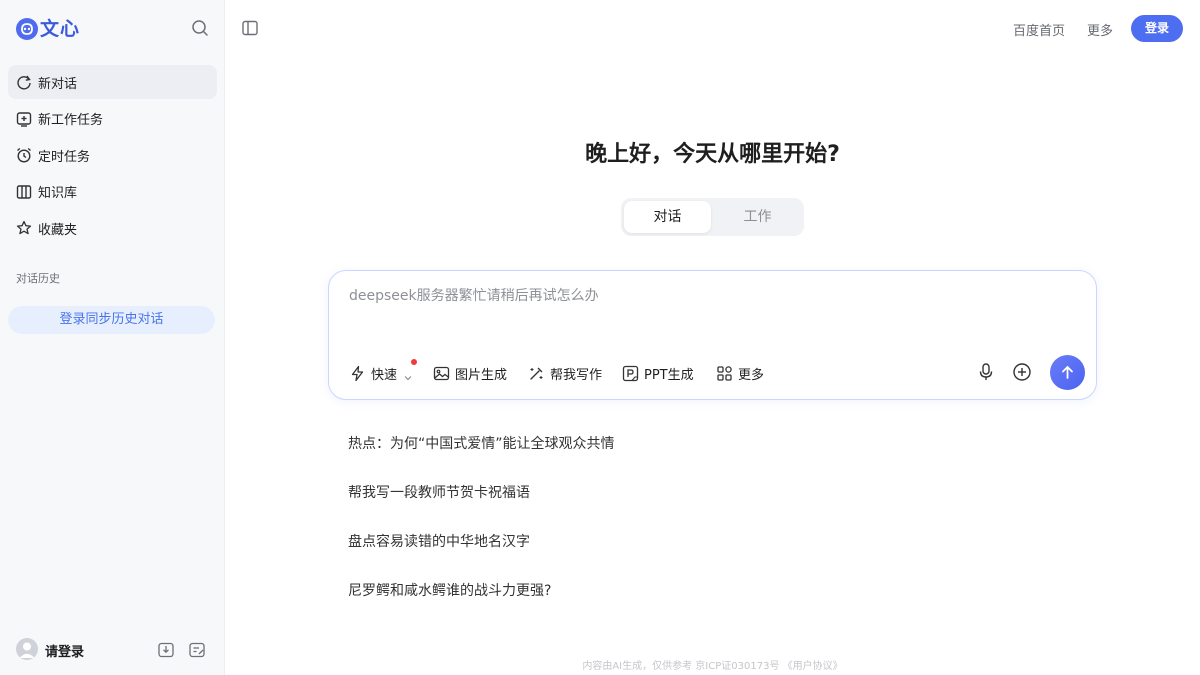  What do you see at coordinates (669, 375) in the screenshot?
I see `tool-label: PPT生成` at bounding box center [669, 375].